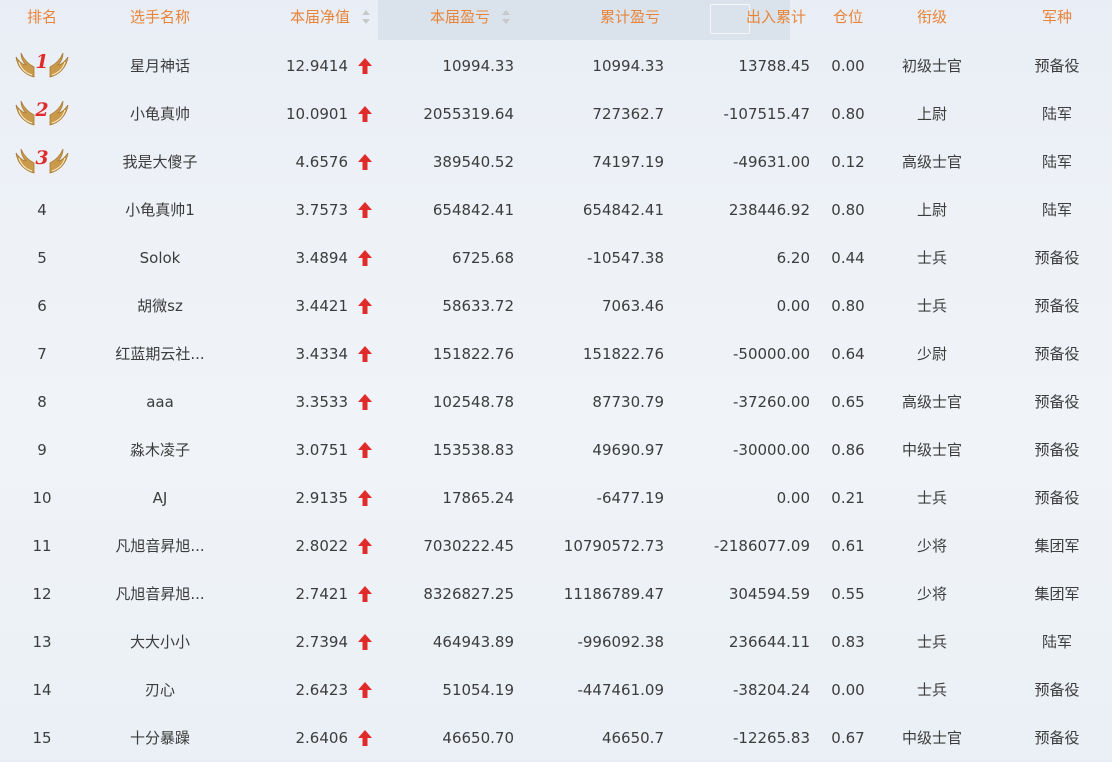  What do you see at coordinates (473, 162) in the screenshot?
I see `current-pnl: 389540.52` at bounding box center [473, 162].